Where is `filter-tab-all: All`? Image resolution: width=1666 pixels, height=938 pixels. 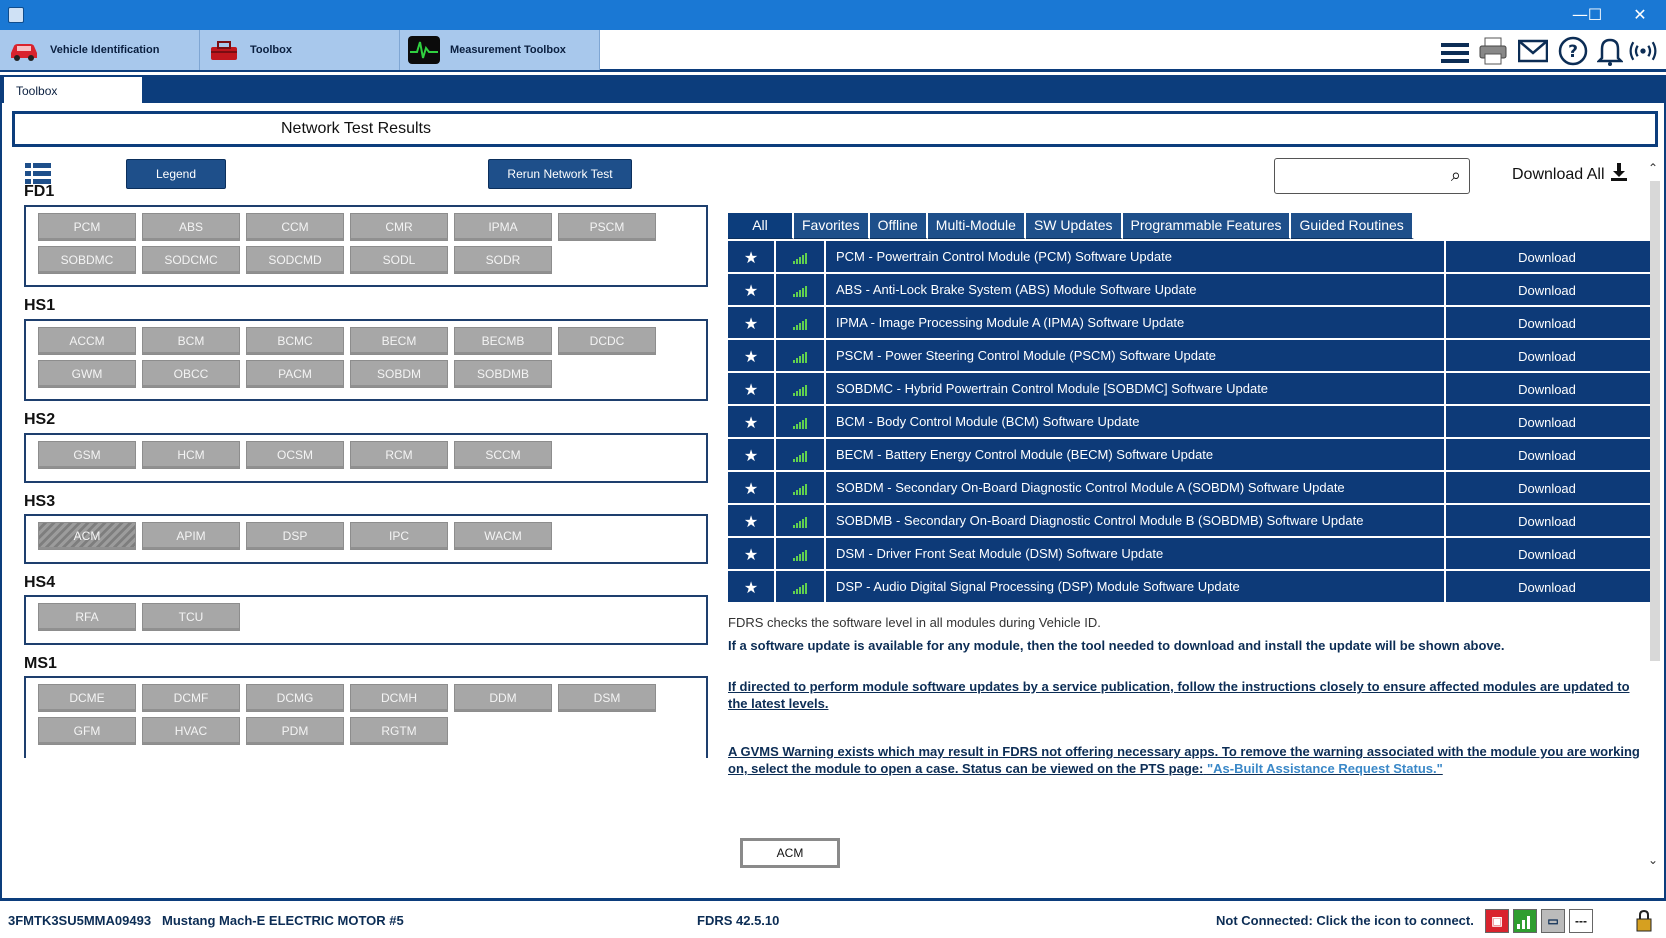 filter-tab-all: All is located at coordinates (761, 226).